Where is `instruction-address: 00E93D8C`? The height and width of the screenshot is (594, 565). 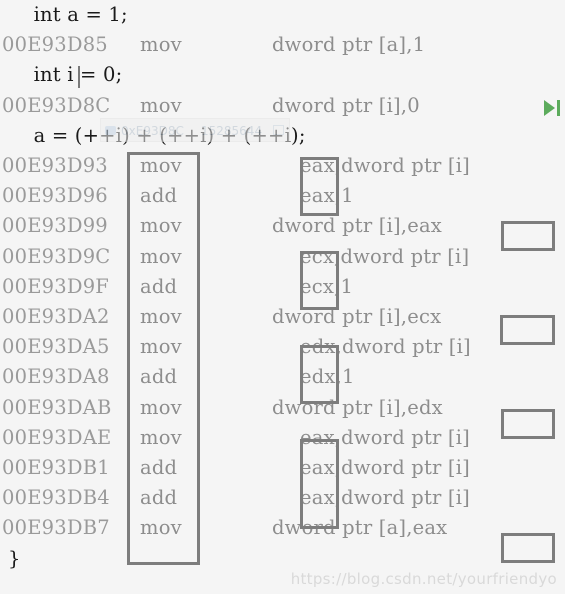
instruction-address: 00E93D8C is located at coordinates (56, 105).